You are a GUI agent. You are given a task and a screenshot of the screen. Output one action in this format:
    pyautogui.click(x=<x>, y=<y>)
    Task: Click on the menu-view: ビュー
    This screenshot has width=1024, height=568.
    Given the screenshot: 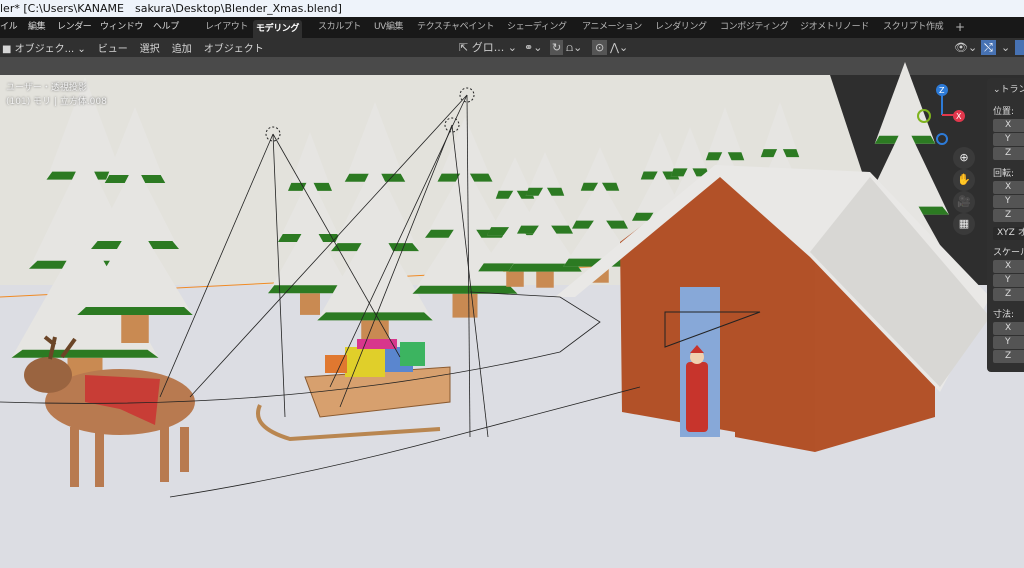 What is the action you would take?
    pyautogui.click(x=113, y=47)
    